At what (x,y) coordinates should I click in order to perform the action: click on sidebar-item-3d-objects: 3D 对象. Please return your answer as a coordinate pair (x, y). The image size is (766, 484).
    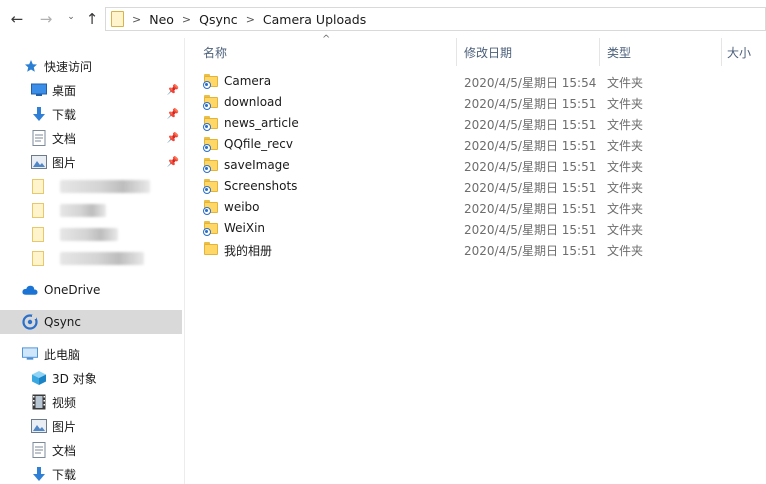
    Looking at the image, I should click on (91, 378).